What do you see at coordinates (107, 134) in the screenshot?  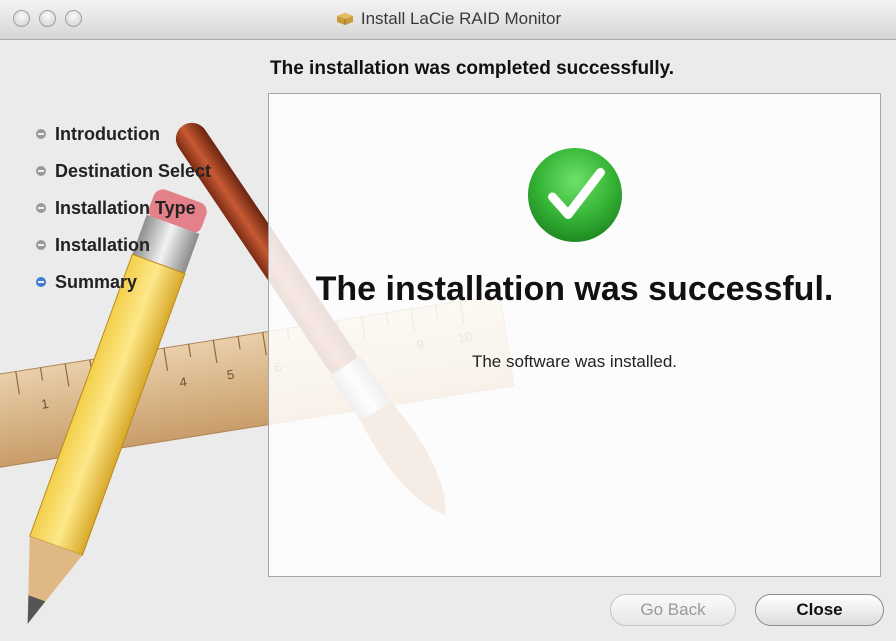 I see `step-label: Introduction` at bounding box center [107, 134].